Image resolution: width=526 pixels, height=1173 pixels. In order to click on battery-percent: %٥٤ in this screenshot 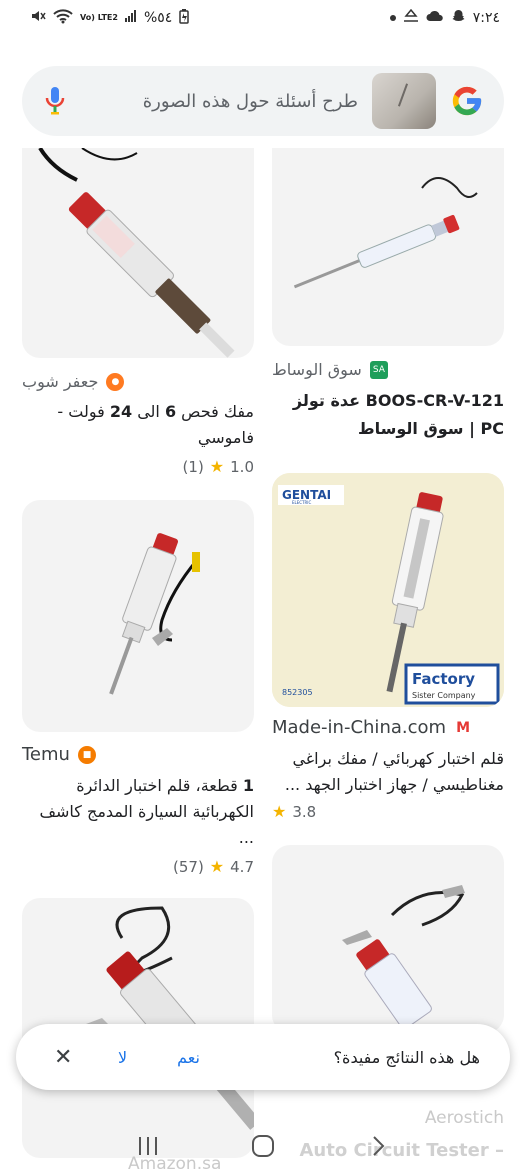, I will do `click(158, 18)`.